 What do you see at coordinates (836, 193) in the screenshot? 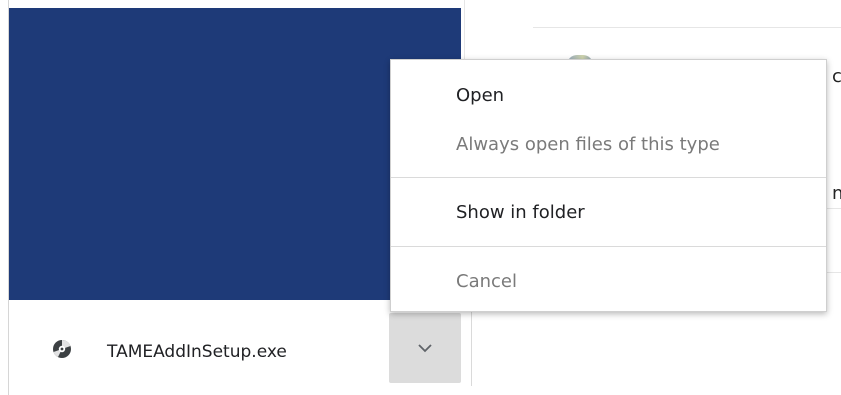
I see `page-clipped-text: n` at bounding box center [836, 193].